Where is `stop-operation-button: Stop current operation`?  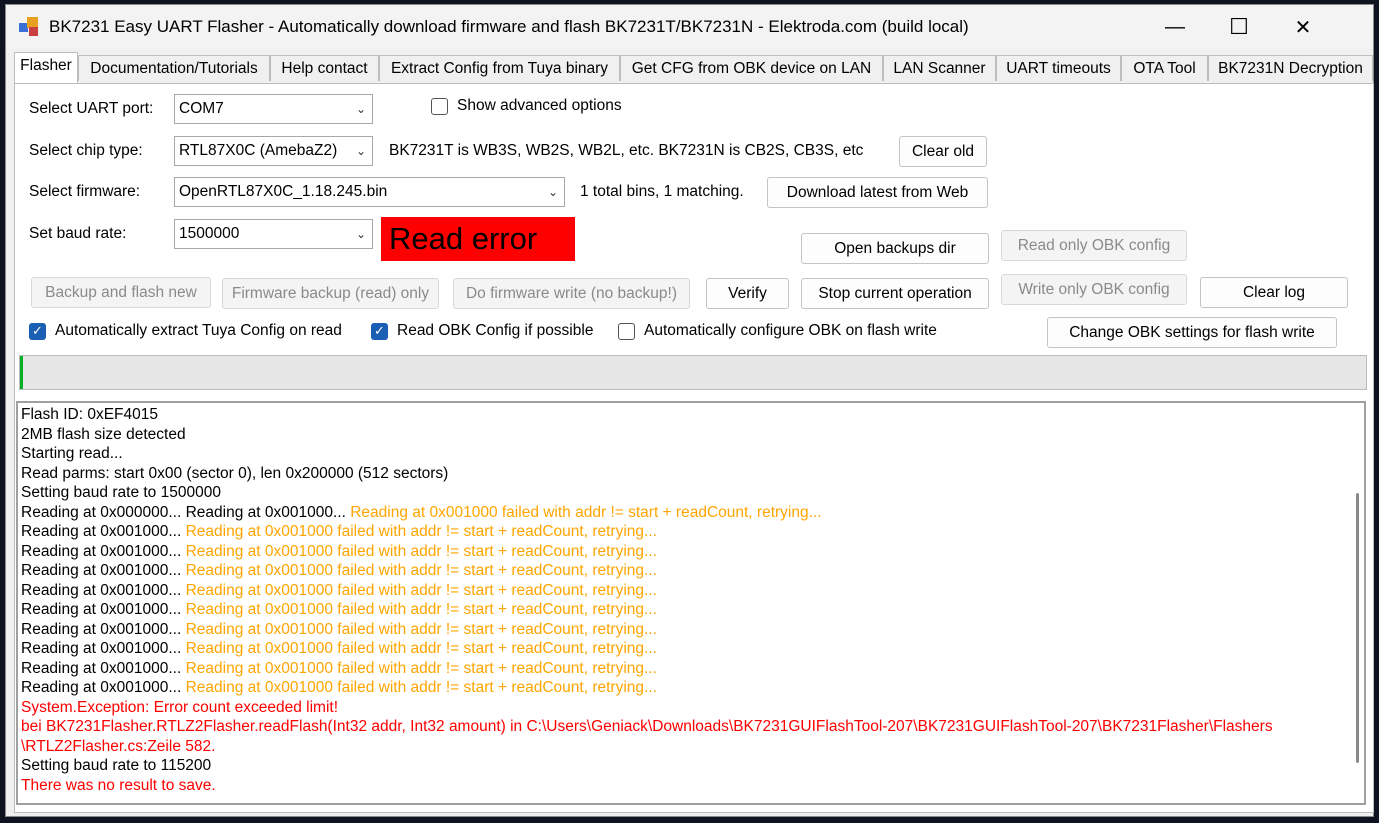 stop-operation-button: Stop current operation is located at coordinates (895, 293).